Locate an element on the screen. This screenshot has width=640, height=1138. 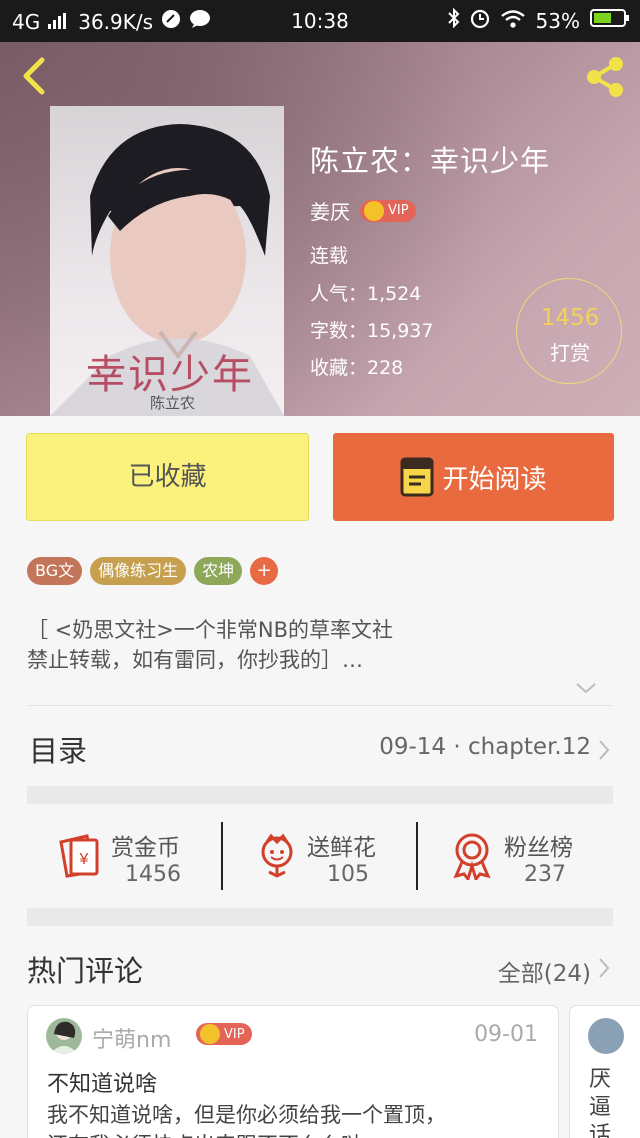
support-stats: ¥ 赏金币 1456 送鲜花 105 粉丝榜 237 is located at coordinates (320, 856).